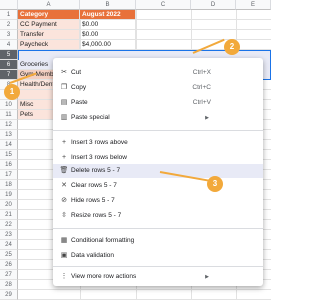 The width and height of the screenshot is (320, 300). What do you see at coordinates (64, 276) in the screenshot?
I see `more-vertical-icon: ⋮` at bounding box center [64, 276].